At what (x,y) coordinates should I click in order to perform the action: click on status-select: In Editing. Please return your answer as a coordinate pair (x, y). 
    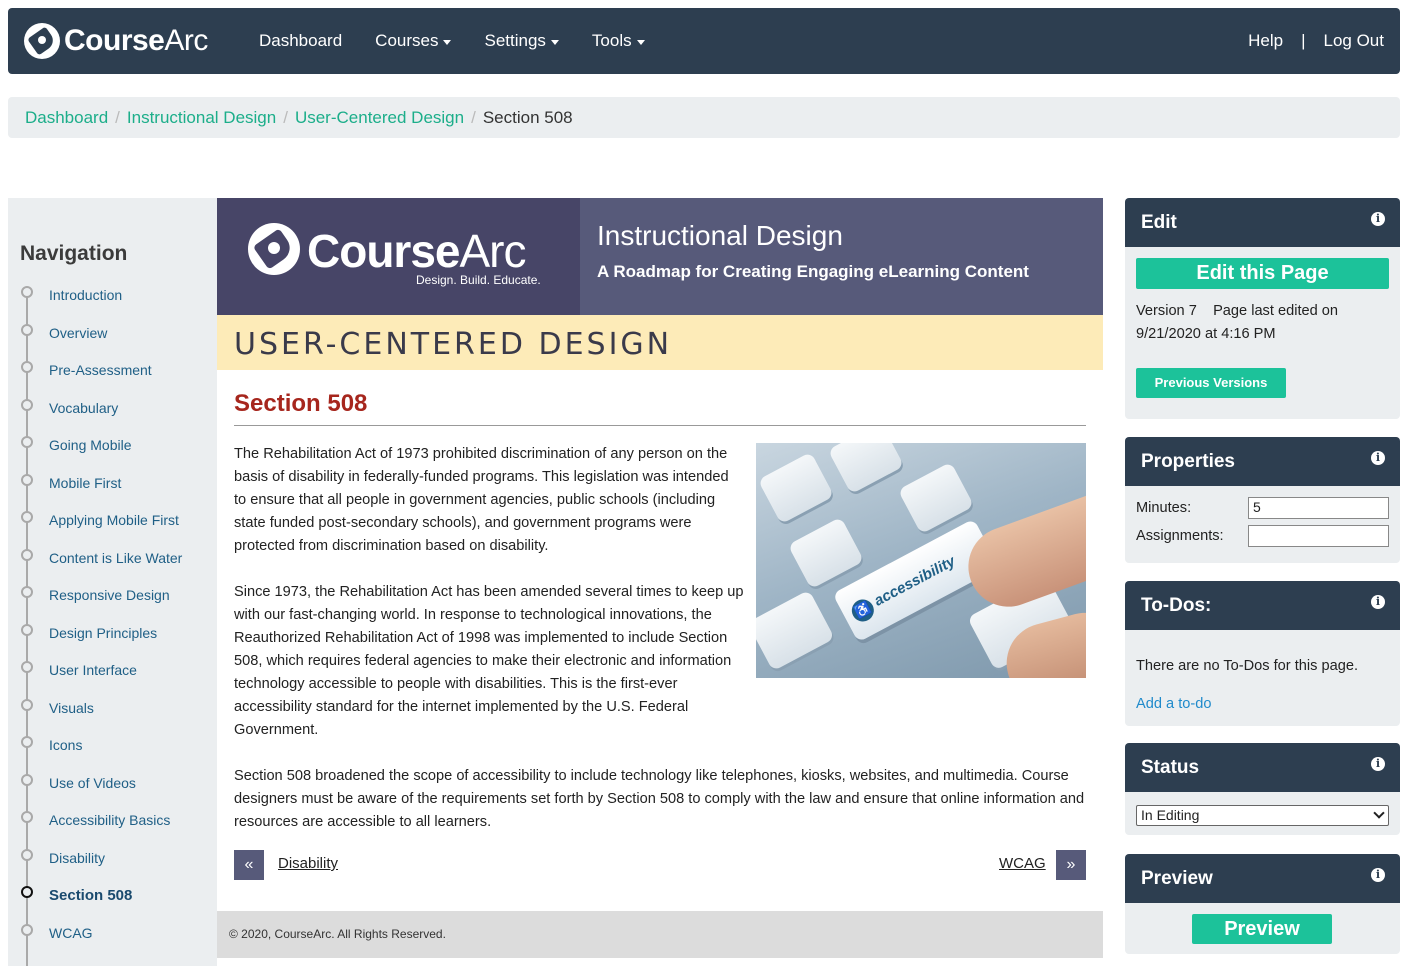
    Looking at the image, I should click on (1262, 815).